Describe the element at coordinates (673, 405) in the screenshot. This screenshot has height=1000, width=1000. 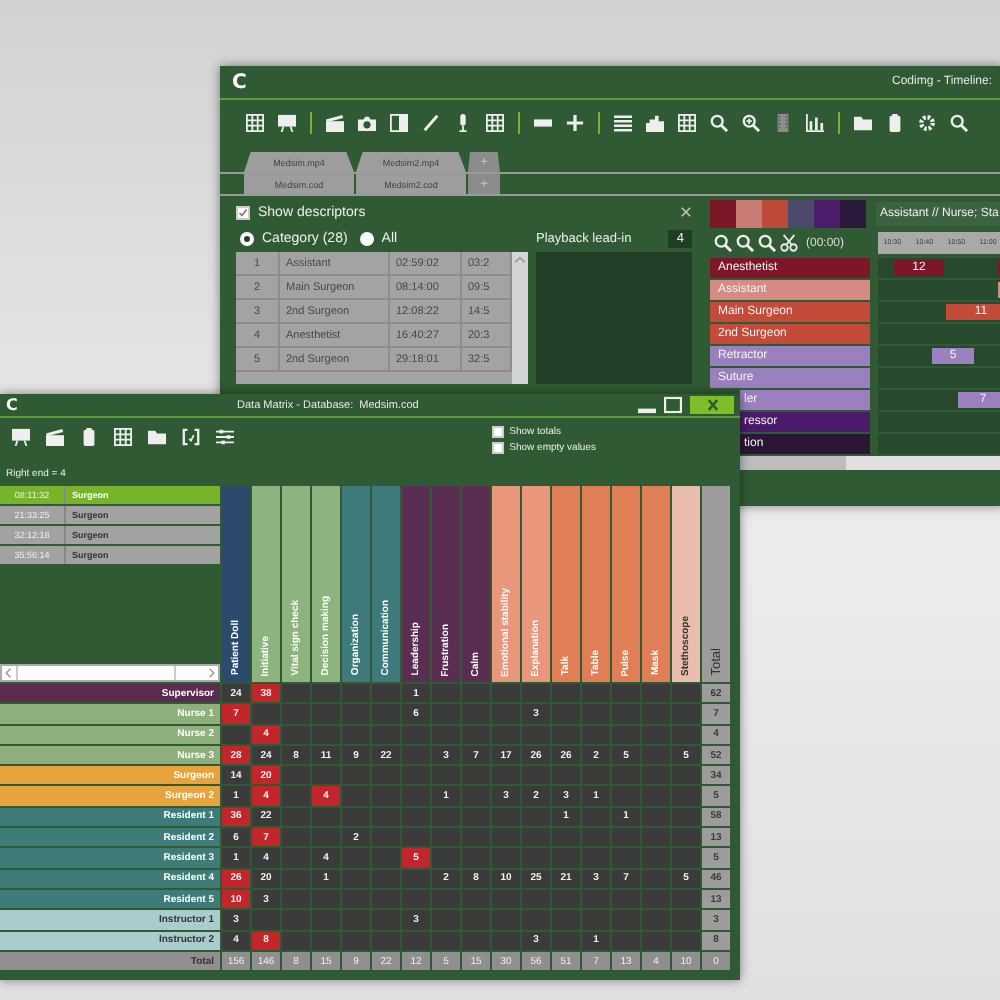
I see `maximize-icon` at that location.